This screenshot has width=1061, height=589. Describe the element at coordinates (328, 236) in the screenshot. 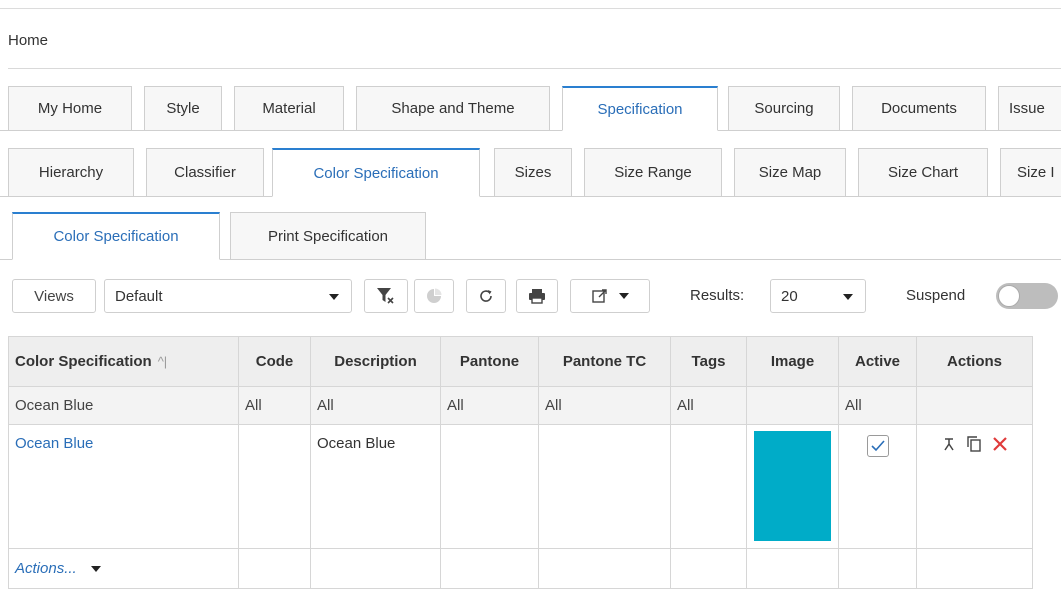

I see `tab-print-specification: Print Specification` at that location.